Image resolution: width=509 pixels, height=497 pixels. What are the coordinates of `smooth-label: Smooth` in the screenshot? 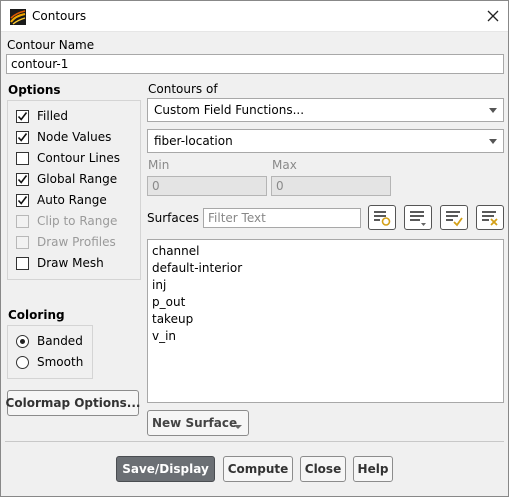 It's located at (60, 362).